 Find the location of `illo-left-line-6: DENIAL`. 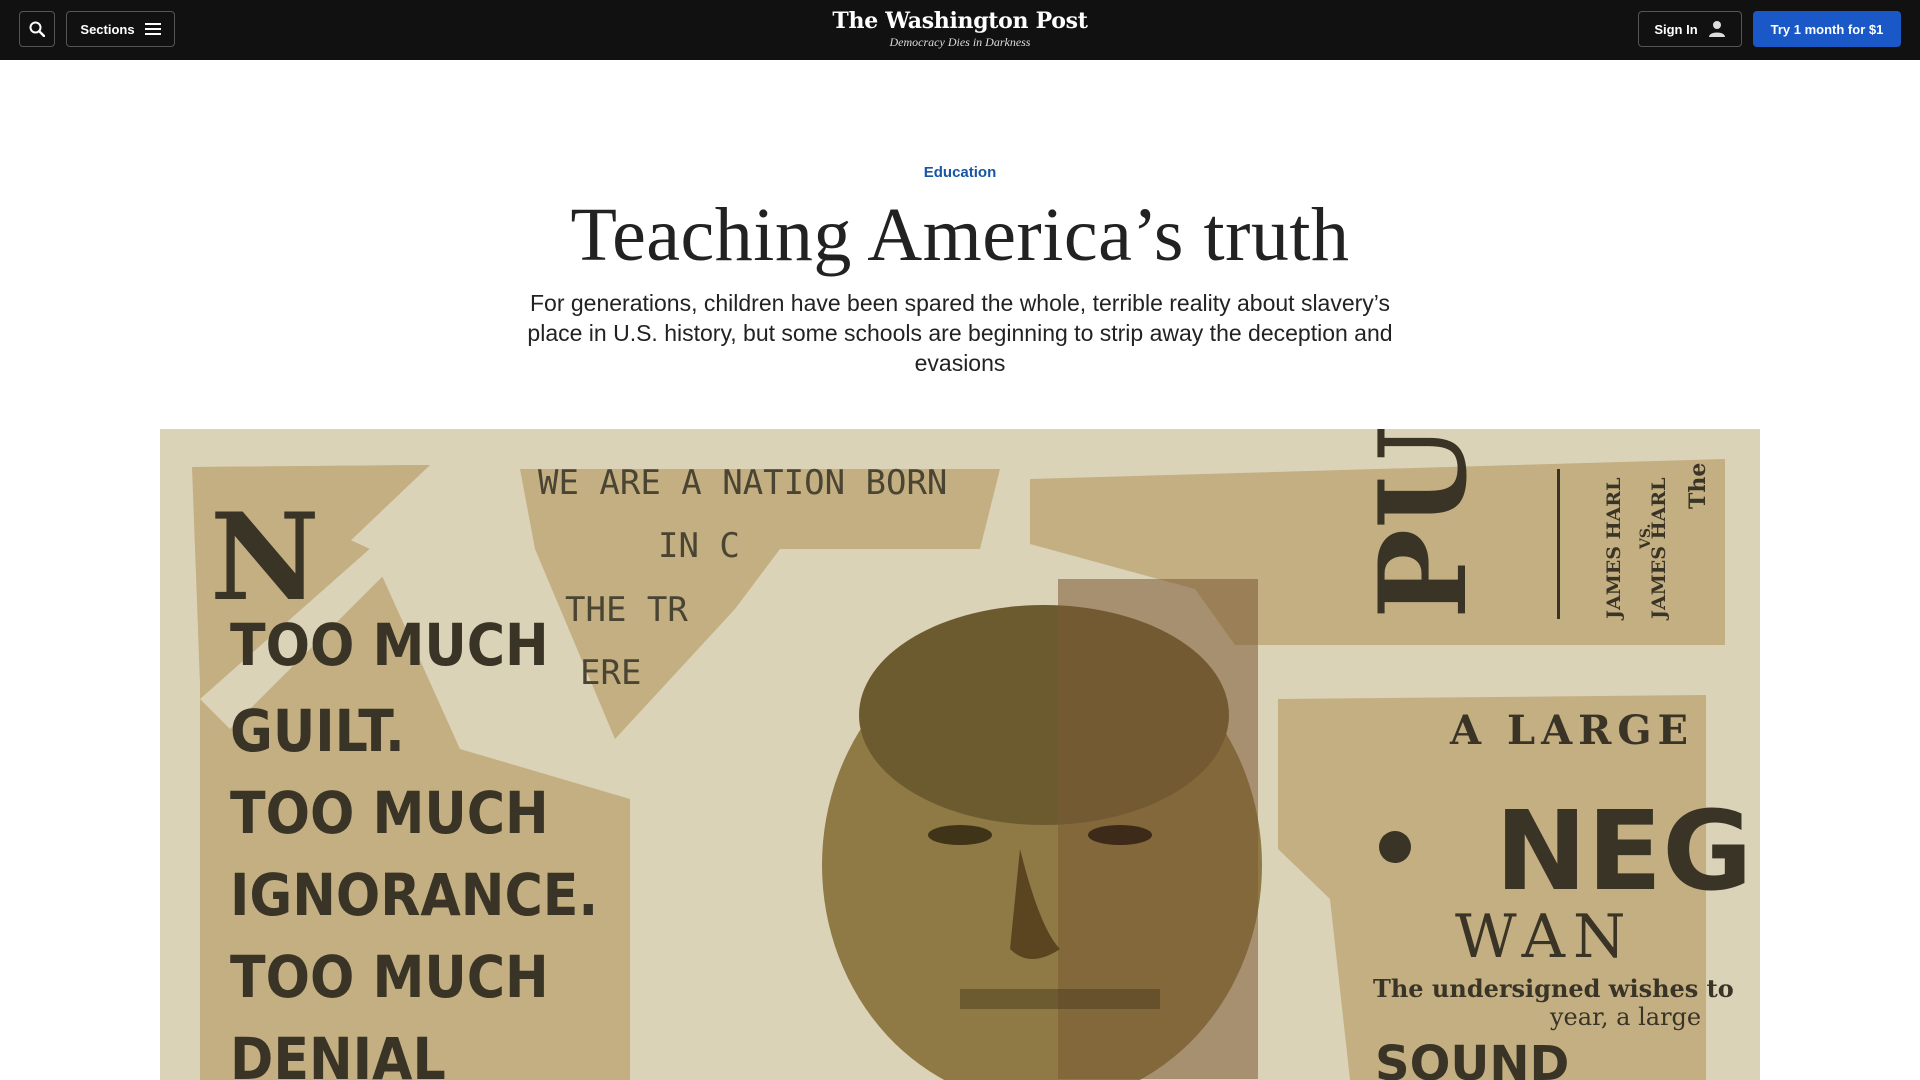

illo-left-line-6: DENIAL is located at coordinates (338, 1052).